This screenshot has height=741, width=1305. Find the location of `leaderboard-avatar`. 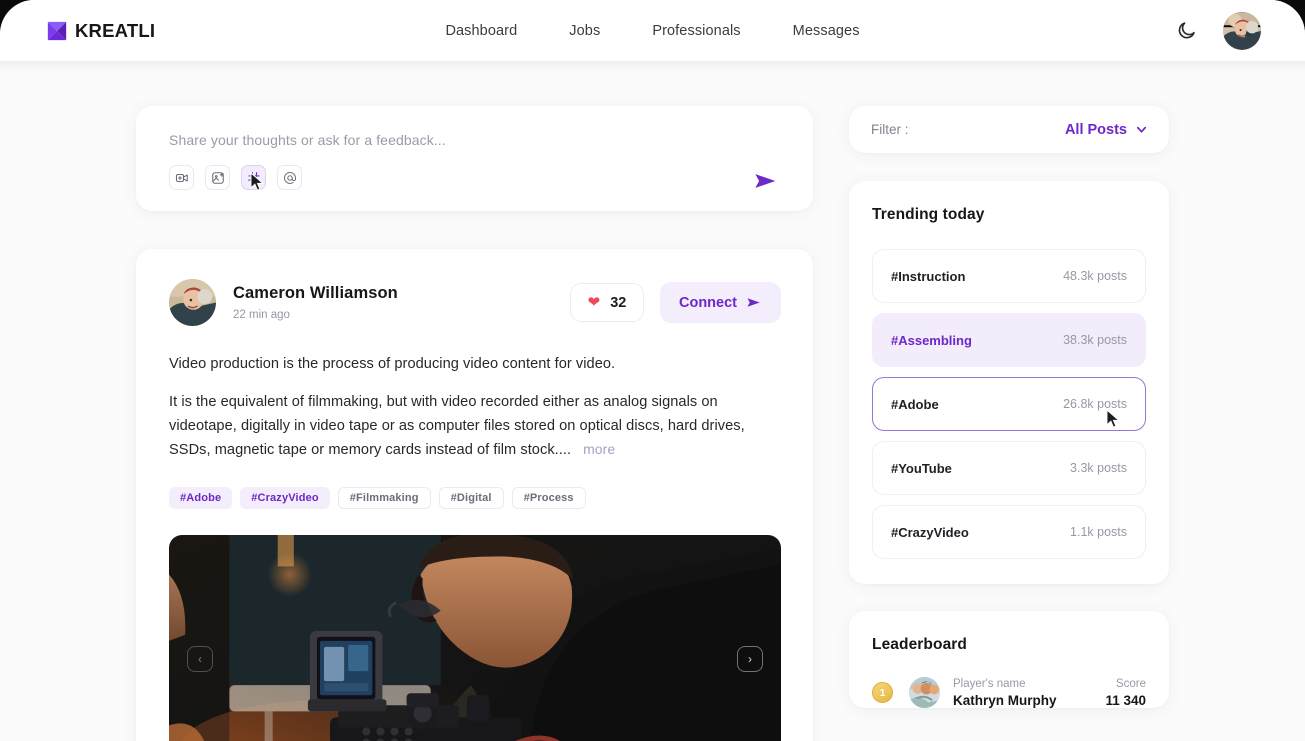

leaderboard-avatar is located at coordinates (924, 692).